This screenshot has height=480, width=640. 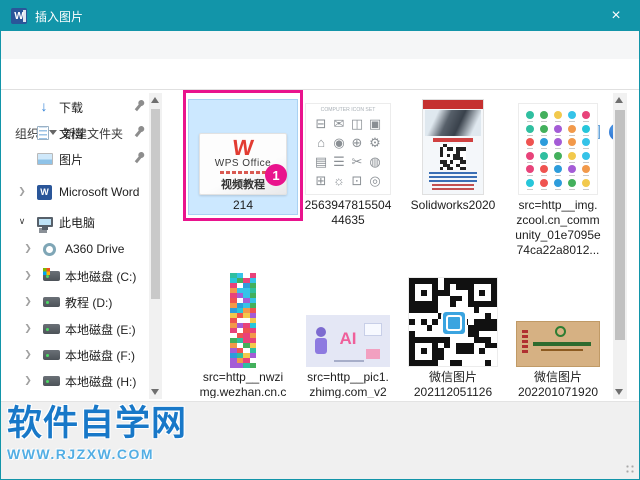 I want to click on pink-shape, so click(x=373, y=354).